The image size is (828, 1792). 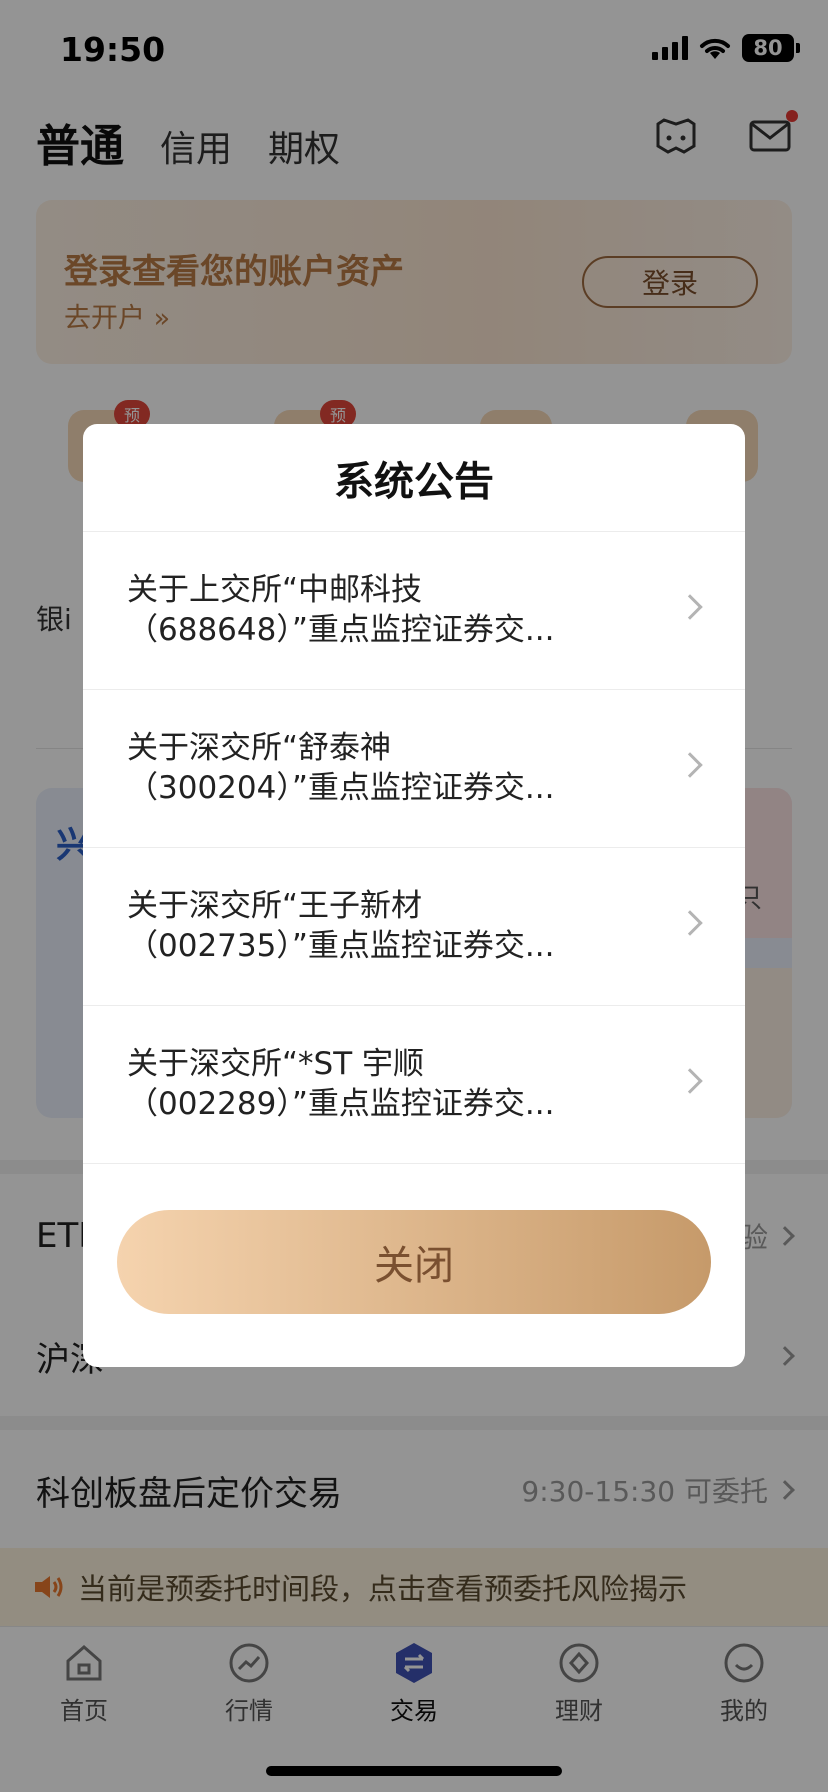 What do you see at coordinates (275, 906) in the screenshot?
I see `announcement-line1: 关于深交所“王子新材` at bounding box center [275, 906].